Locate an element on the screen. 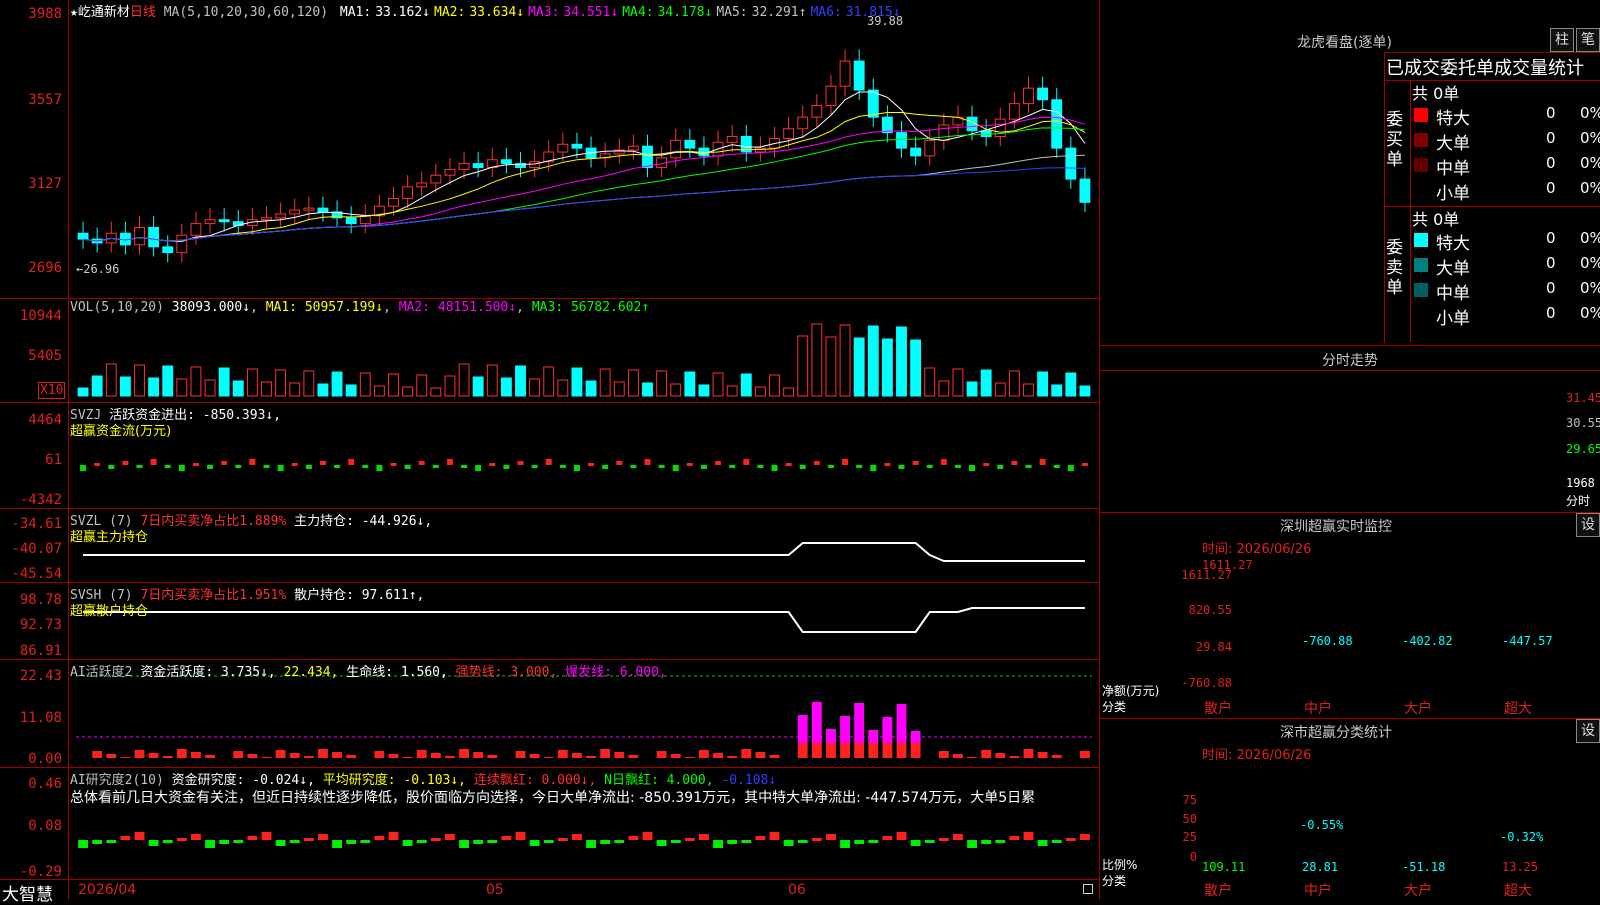 The image size is (1600, 905). classstat-pct: -0.32% is located at coordinates (1522, 837).